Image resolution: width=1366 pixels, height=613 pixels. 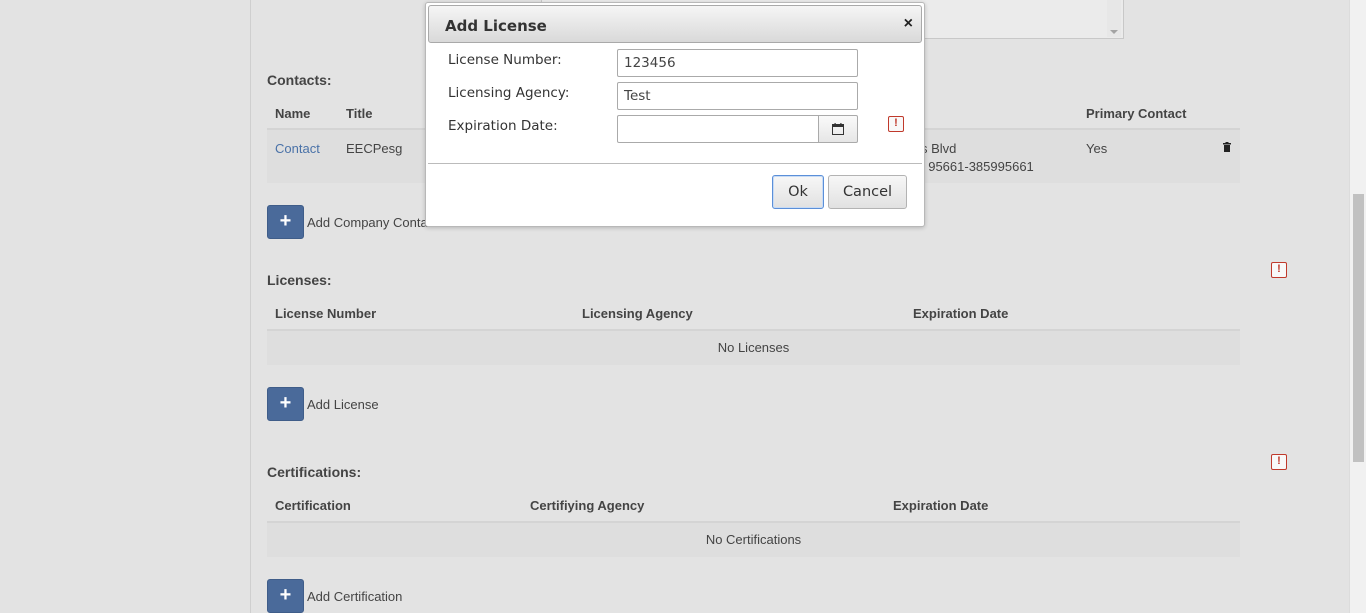 What do you see at coordinates (1097, 148) in the screenshot?
I see `contact-primary: Yes` at bounding box center [1097, 148].